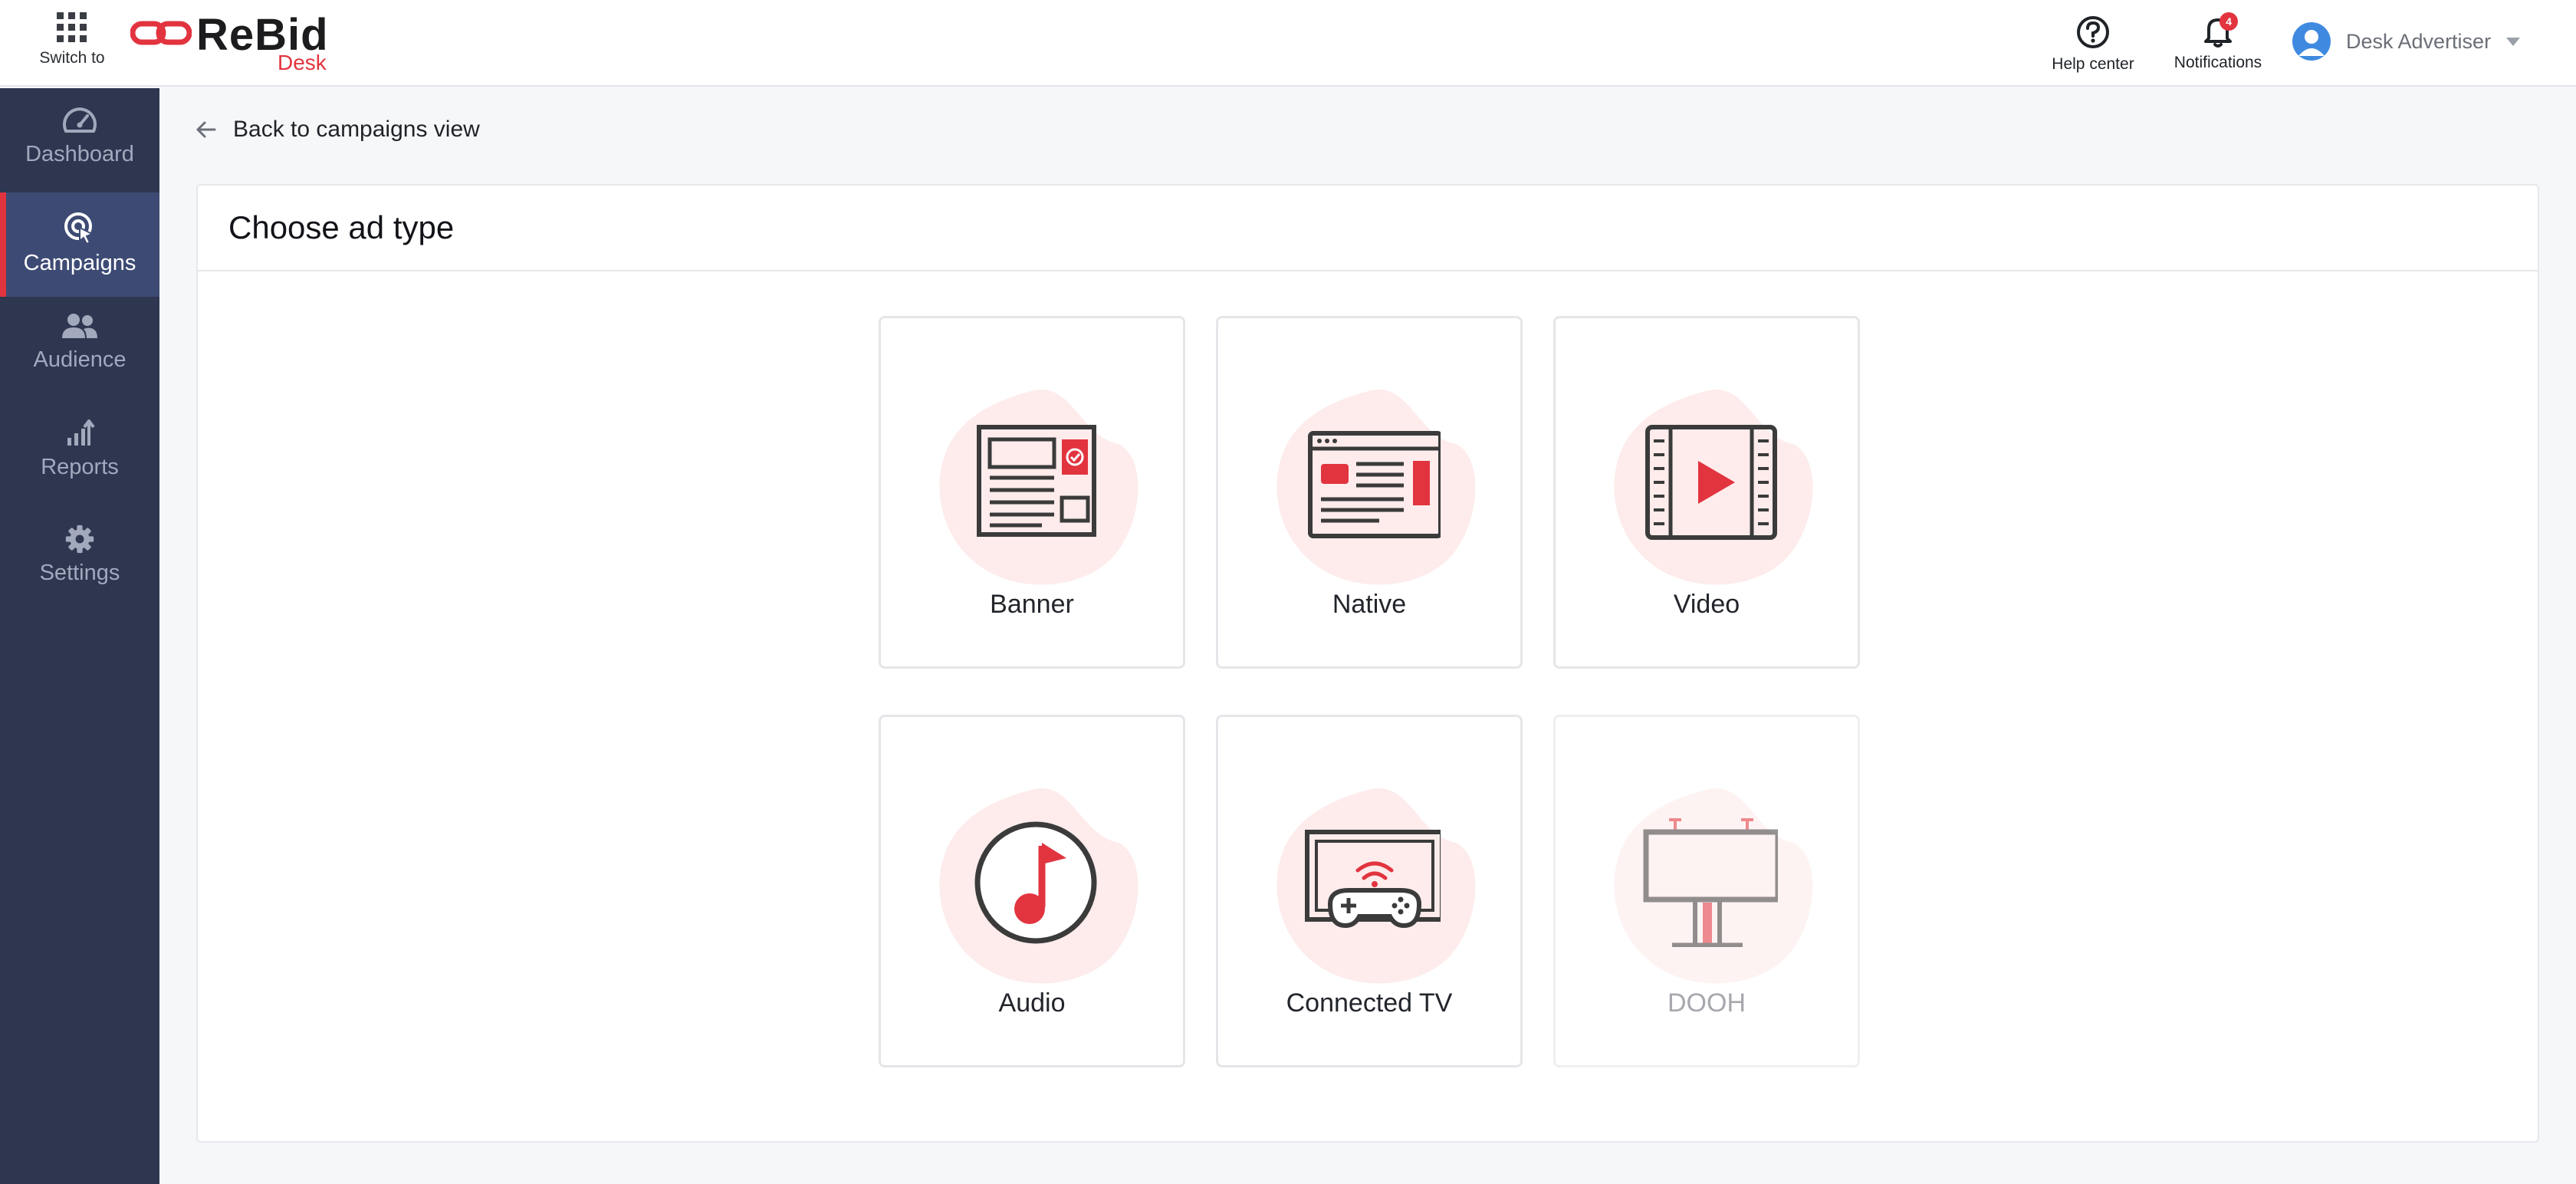 This screenshot has height=1184, width=2576. What do you see at coordinates (1032, 1003) in the screenshot?
I see `ad-type-label: Audio` at bounding box center [1032, 1003].